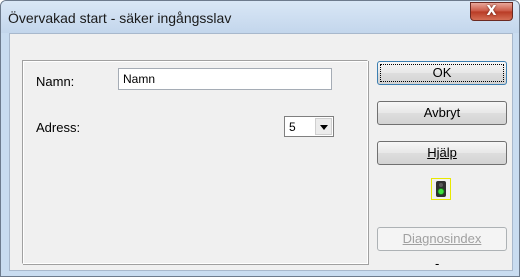 Image resolution: width=520 pixels, height=277 pixels. Describe the element at coordinates (442, 73) in the screenshot. I see `ok-button: OK` at that location.